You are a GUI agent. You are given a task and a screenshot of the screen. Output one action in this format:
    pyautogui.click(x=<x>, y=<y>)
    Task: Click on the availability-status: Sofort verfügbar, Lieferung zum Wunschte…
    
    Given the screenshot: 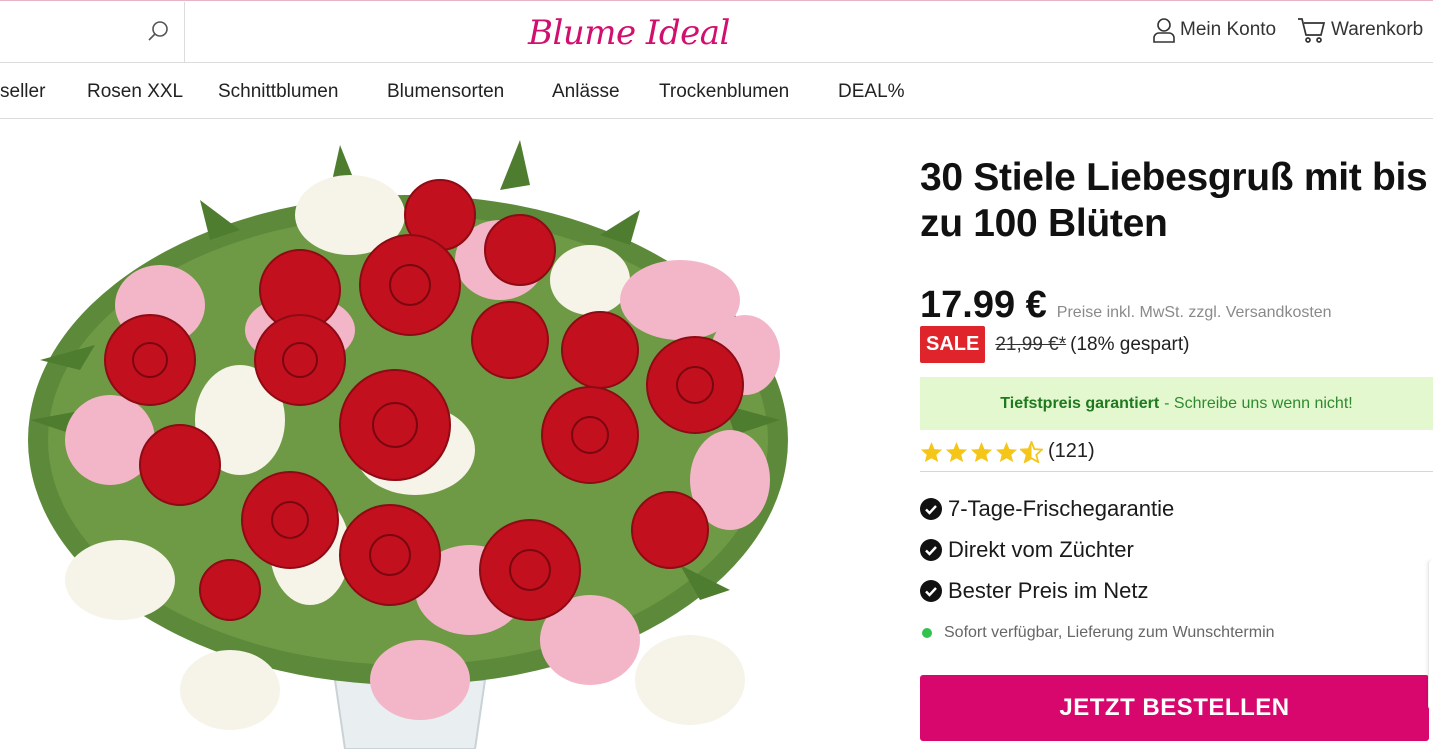 What is the action you would take?
    pyautogui.click(x=1097, y=633)
    